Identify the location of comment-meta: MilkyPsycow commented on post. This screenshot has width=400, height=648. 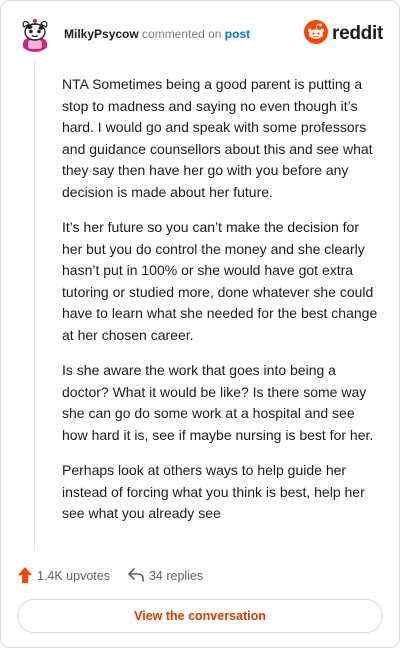
(157, 34).